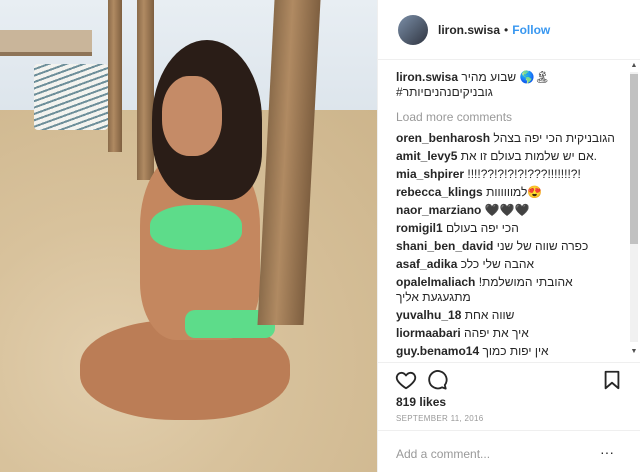  What do you see at coordinates (554, 138) in the screenshot?
I see `comment-text: הגובניקית הכי יפה בצהל` at bounding box center [554, 138].